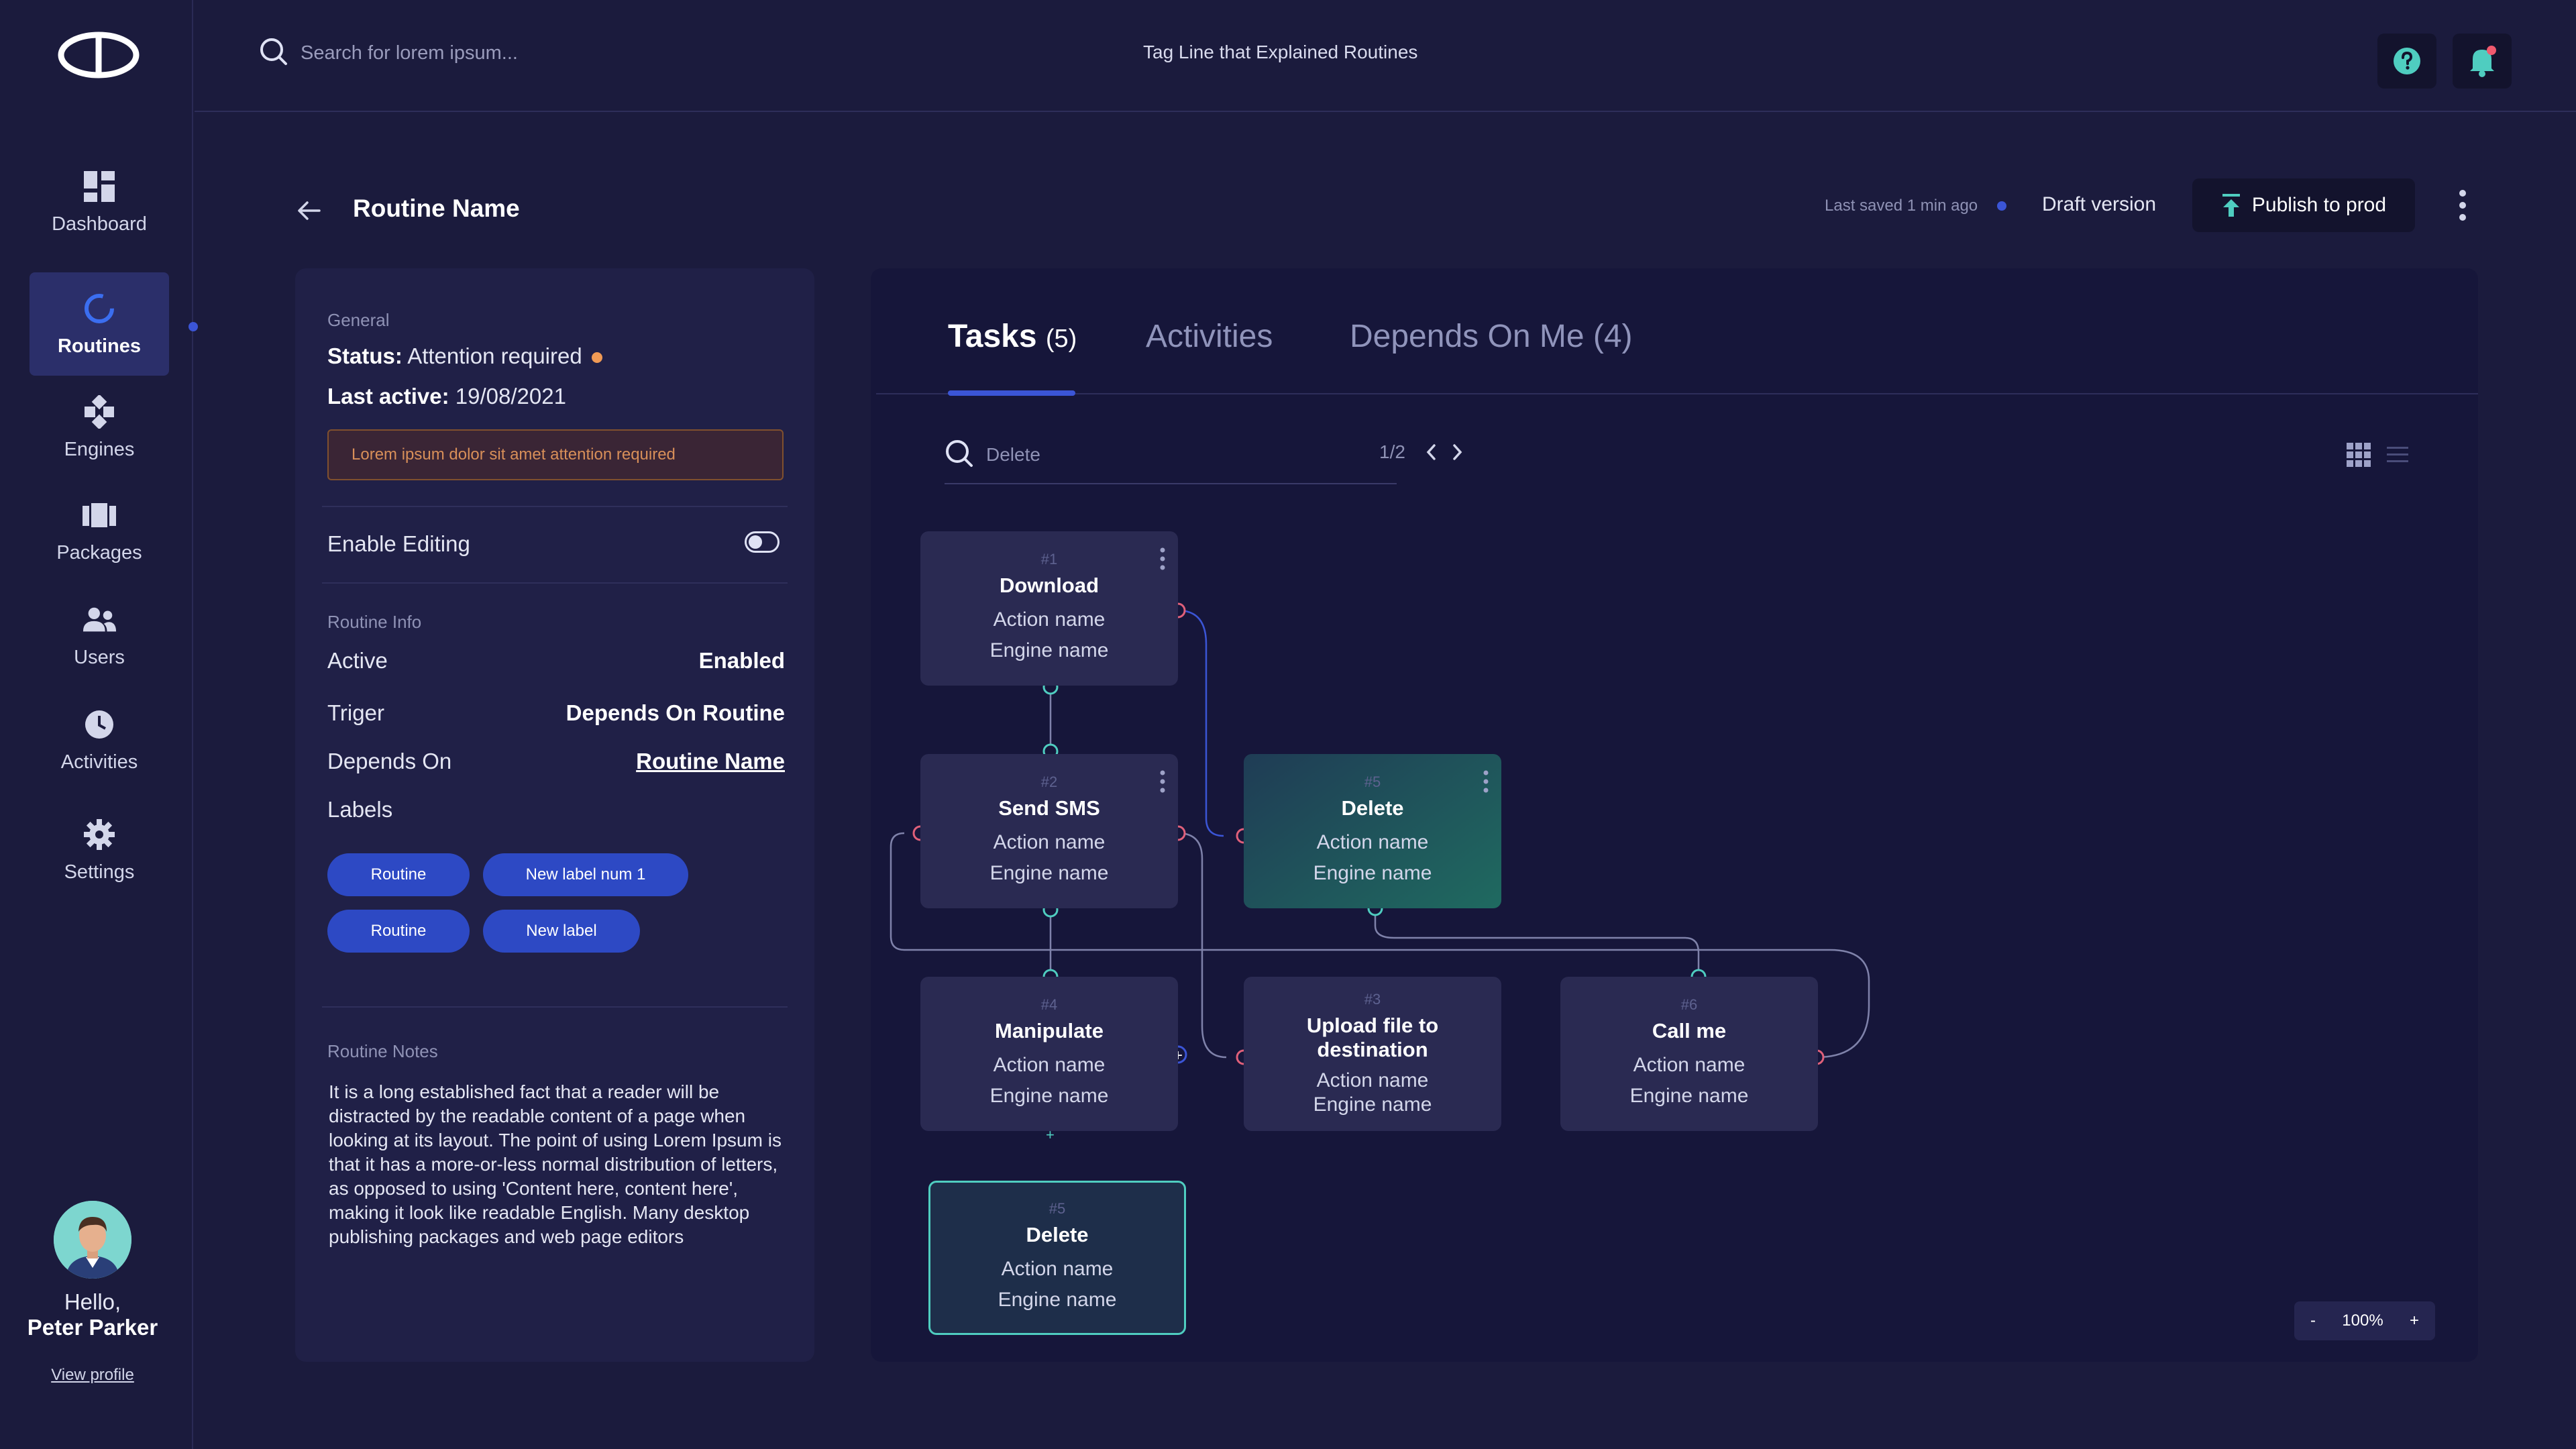 This screenshot has height=1449, width=2576. What do you see at coordinates (99, 552) in the screenshot?
I see `sidebar-item-label: Packages` at bounding box center [99, 552].